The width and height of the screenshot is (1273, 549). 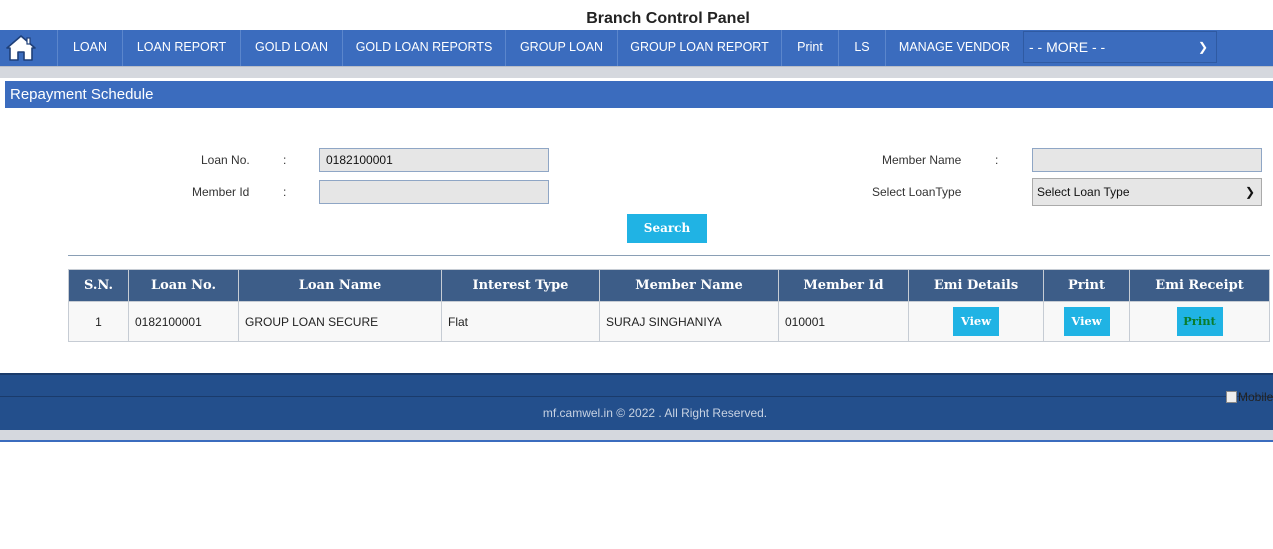 I want to click on broken-image-icon, so click(x=1231, y=397).